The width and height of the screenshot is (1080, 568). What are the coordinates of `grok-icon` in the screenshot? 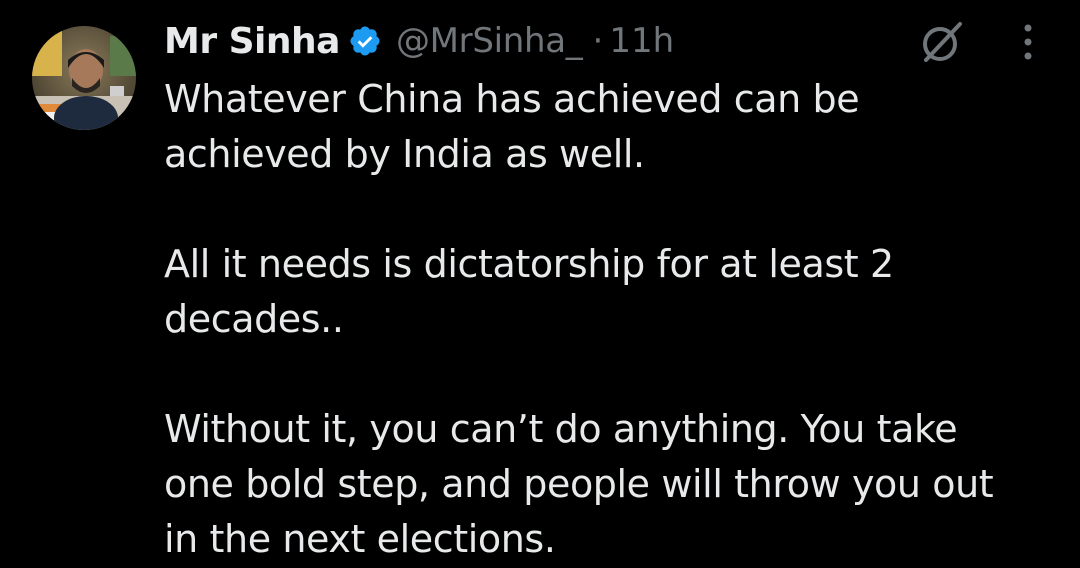 It's located at (942, 42).